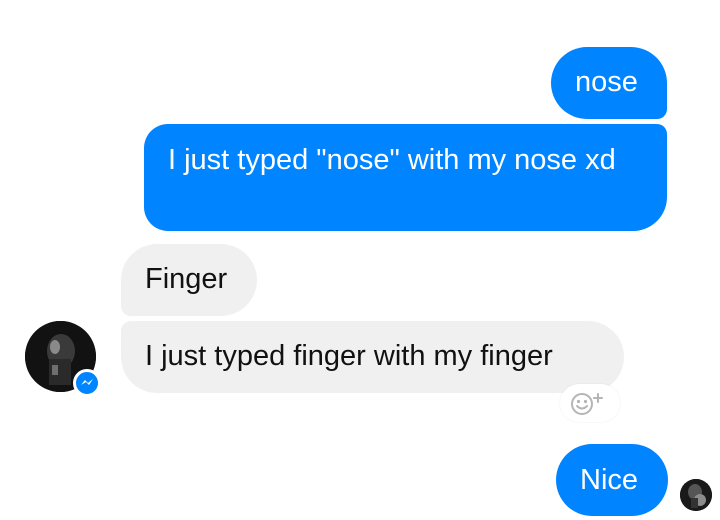  I want to click on sent-message-bubble: nose, so click(609, 83).